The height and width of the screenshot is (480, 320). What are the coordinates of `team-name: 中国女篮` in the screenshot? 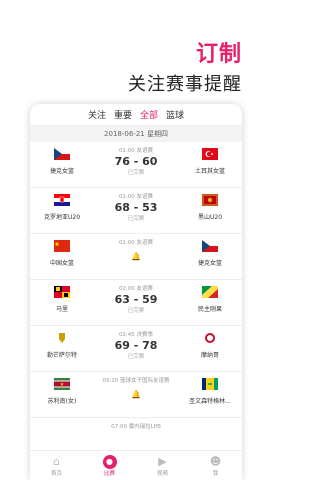 It's located at (61, 263).